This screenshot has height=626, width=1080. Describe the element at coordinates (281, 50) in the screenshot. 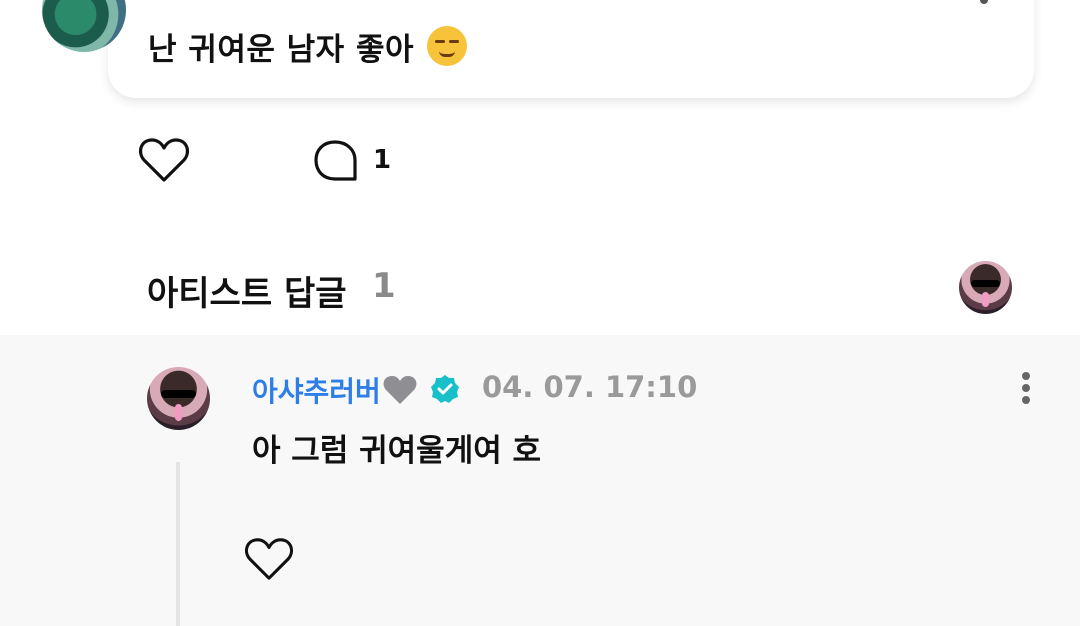

I see `post-text-content: 난 귀여운 남자 좋아` at that location.